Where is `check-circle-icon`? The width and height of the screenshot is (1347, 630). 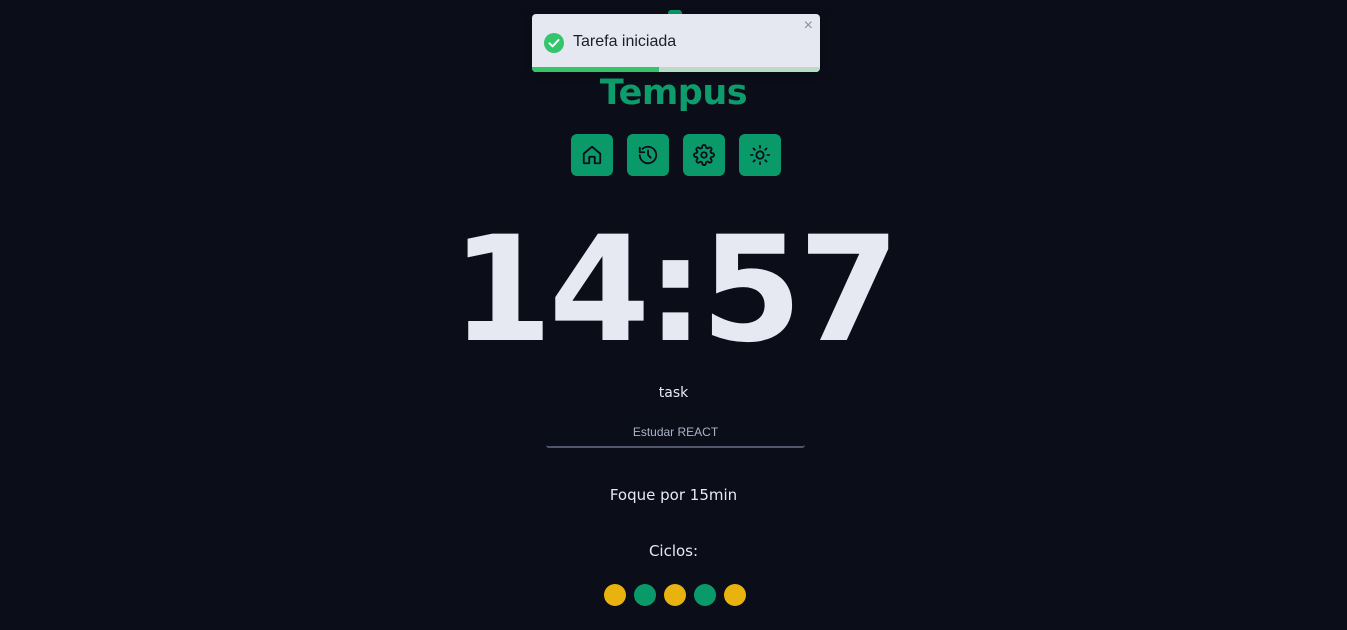
check-circle-icon is located at coordinates (554, 43).